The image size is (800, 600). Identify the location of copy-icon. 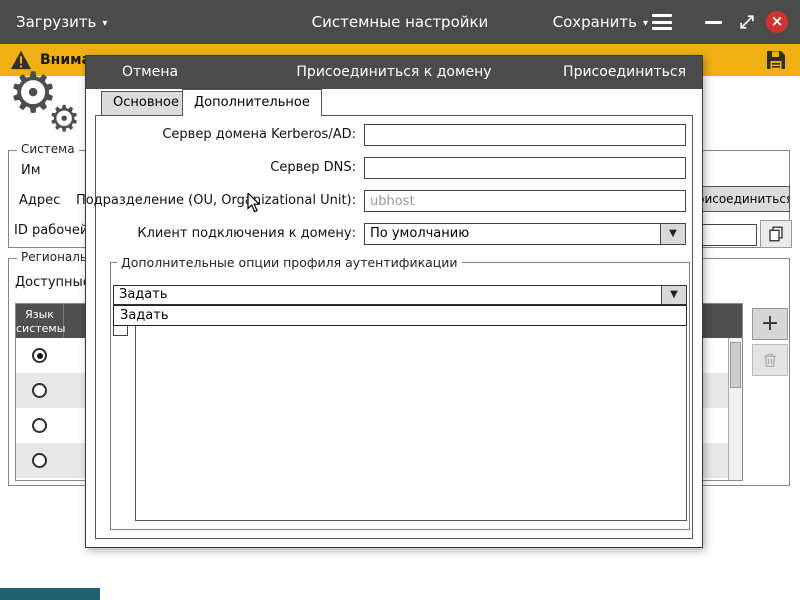
(776, 234).